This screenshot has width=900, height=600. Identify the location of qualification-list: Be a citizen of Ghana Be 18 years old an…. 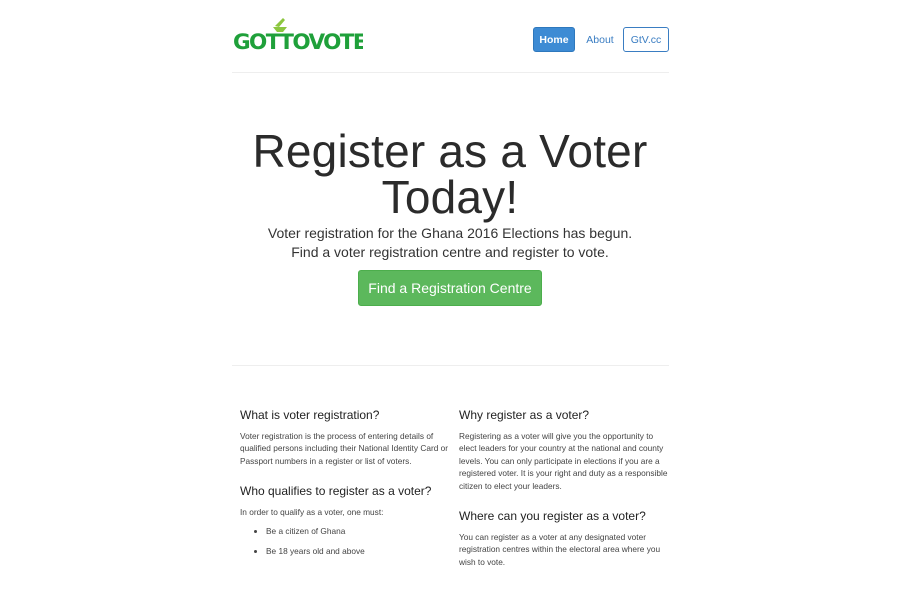
(345, 541).